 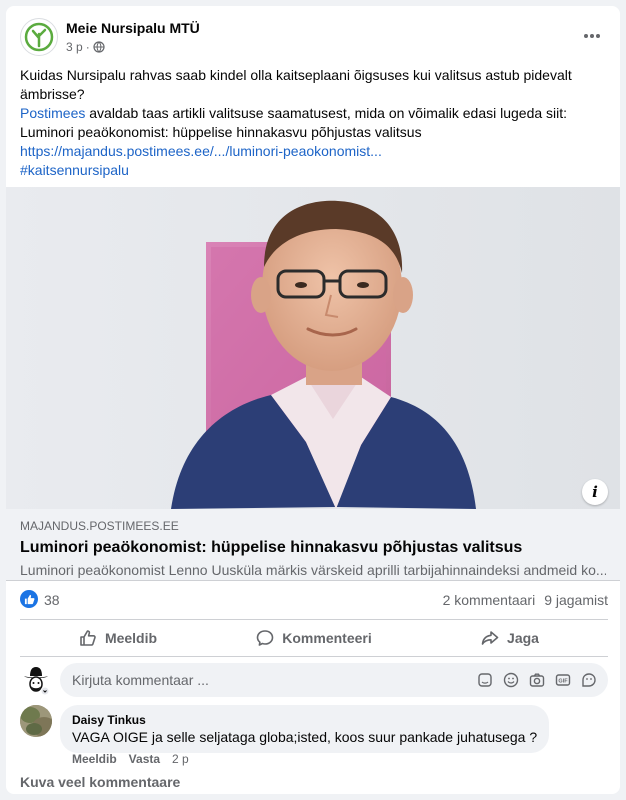 What do you see at coordinates (144, 759) in the screenshot?
I see `comment-reply-button: Vasta` at bounding box center [144, 759].